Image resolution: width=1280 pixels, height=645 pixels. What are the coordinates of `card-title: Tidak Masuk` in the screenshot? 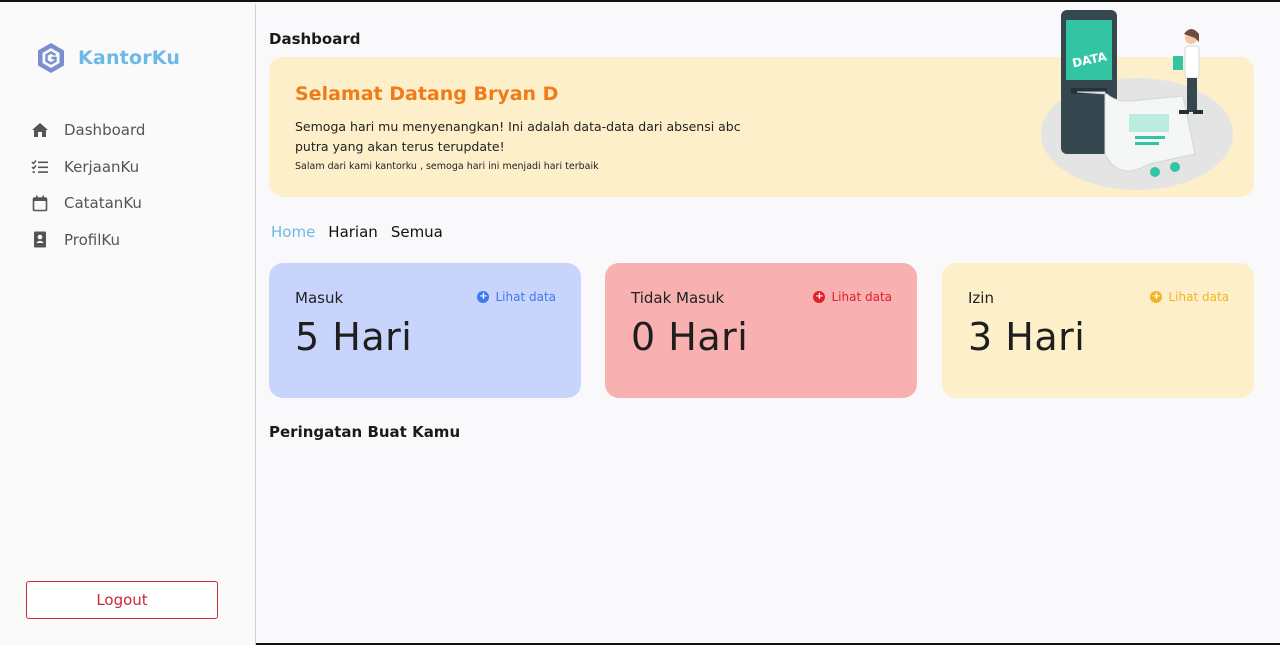 It's located at (678, 298).